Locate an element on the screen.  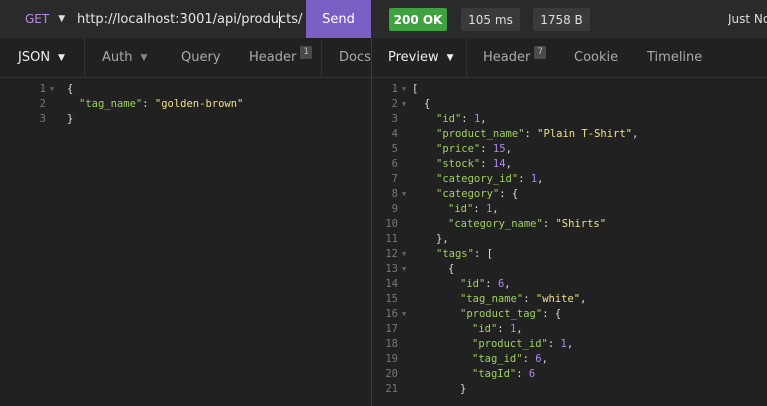
code-line: 17 "id": 1, is located at coordinates (570, 329).